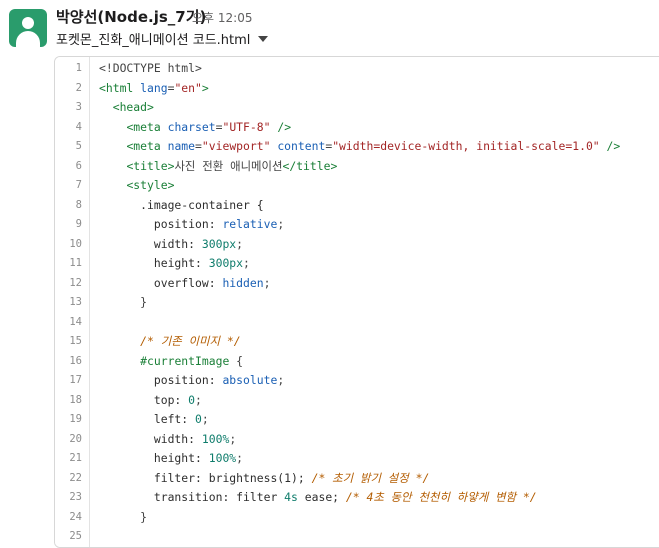 The width and height of the screenshot is (659, 548). What do you see at coordinates (150, 185) in the screenshot?
I see `code-token: <style>` at bounding box center [150, 185].